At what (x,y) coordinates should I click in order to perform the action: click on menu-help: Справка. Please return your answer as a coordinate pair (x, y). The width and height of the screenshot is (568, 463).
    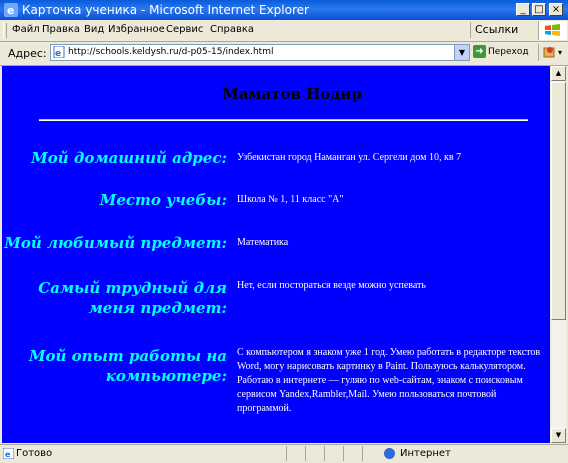
    Looking at the image, I should click on (232, 29).